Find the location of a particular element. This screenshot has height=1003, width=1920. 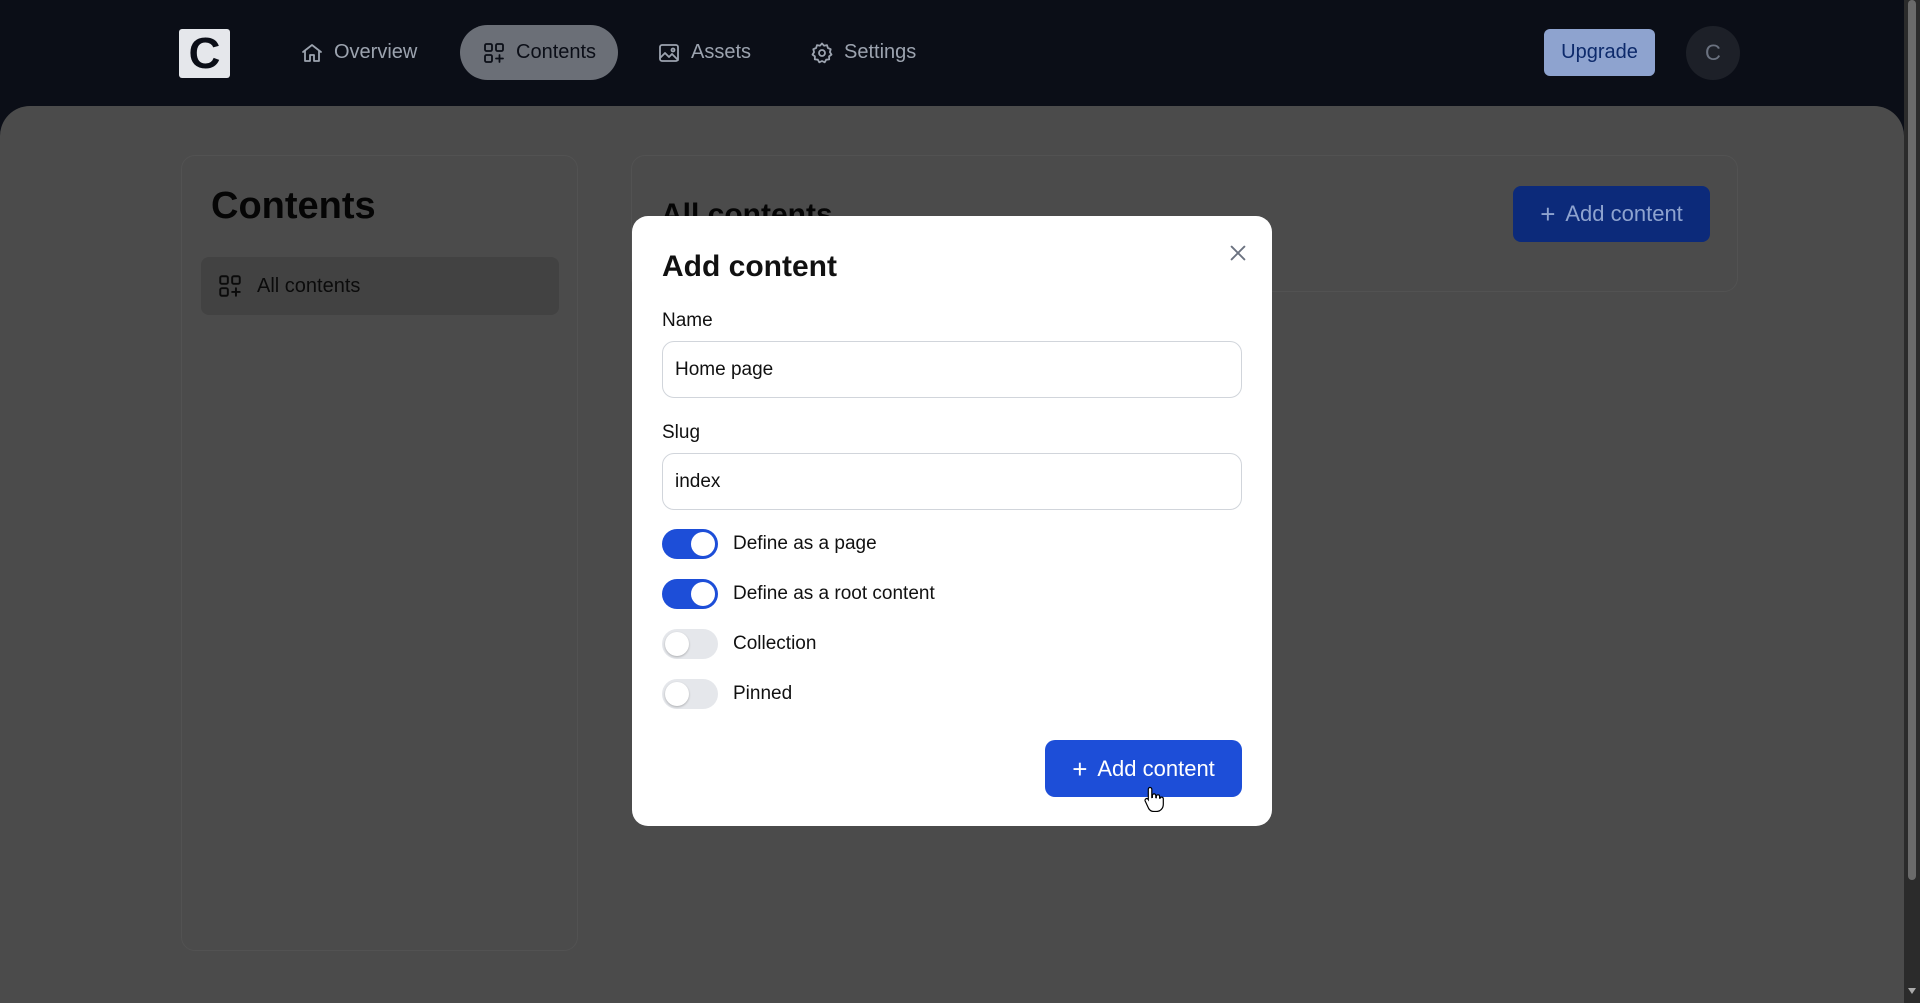

toggle-row-collection: Collection is located at coordinates (739, 644).